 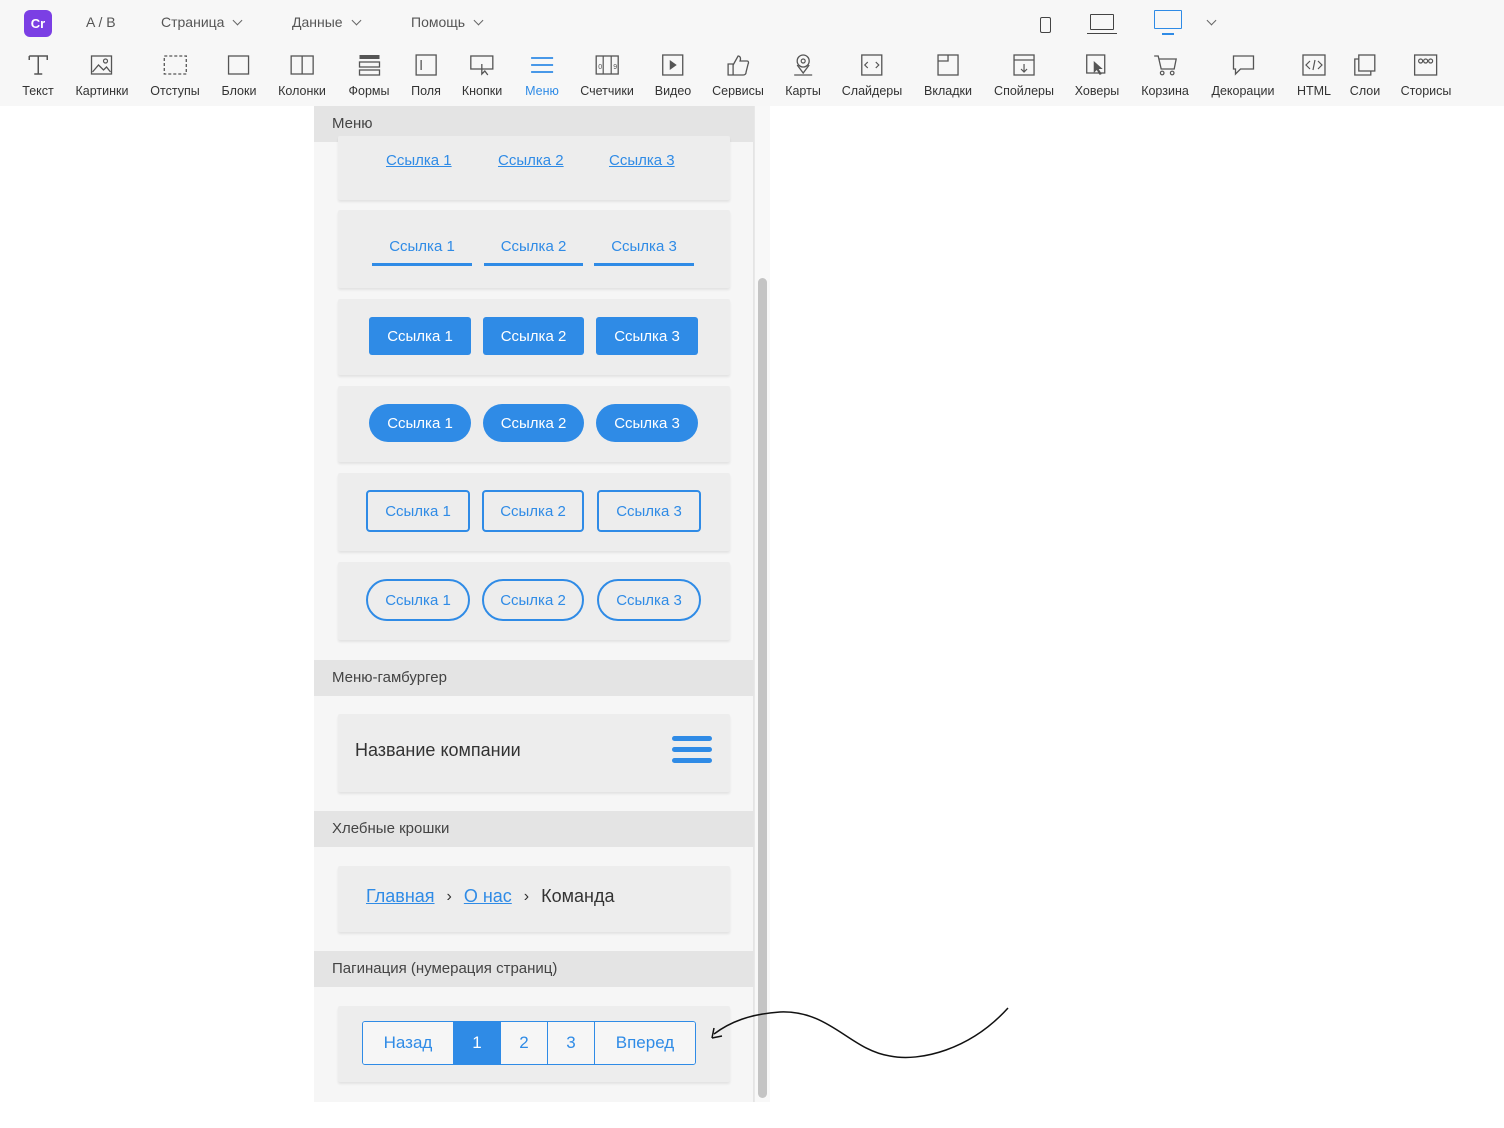 I want to click on spoiler-icon, so click(x=1024, y=65).